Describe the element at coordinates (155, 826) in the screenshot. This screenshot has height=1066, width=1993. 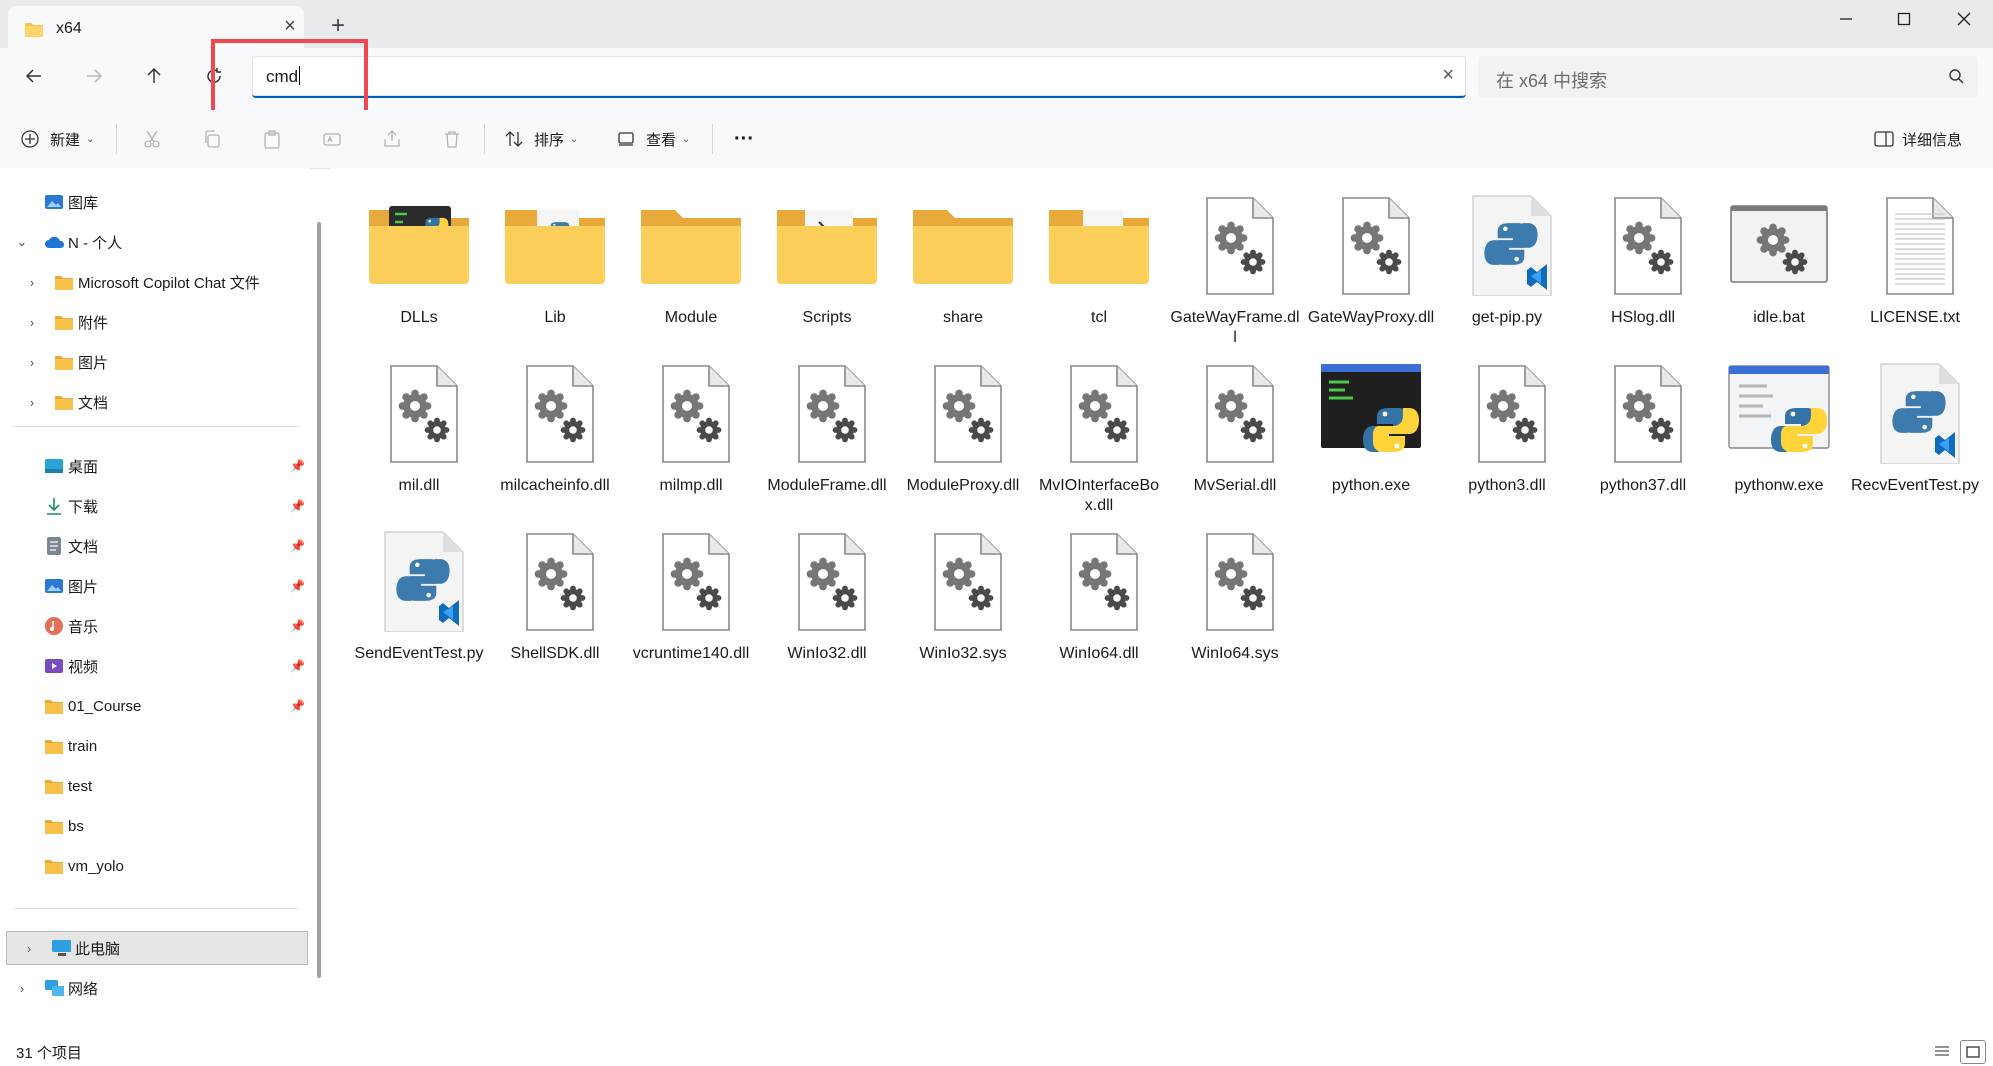
I see `sidebar-item-bs: bs` at that location.